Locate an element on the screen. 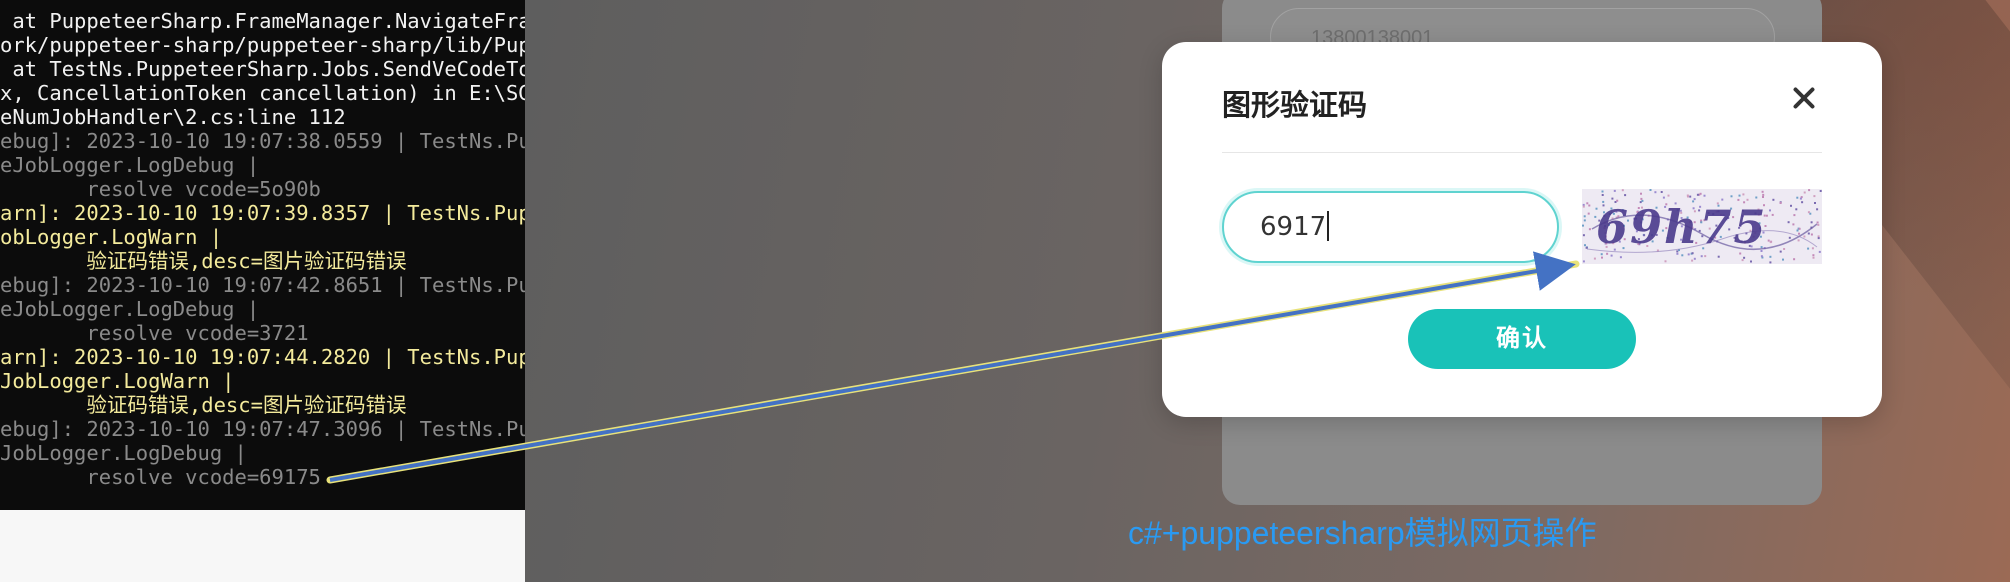 The width and height of the screenshot is (2010, 582). console-footer is located at coordinates (262, 546).